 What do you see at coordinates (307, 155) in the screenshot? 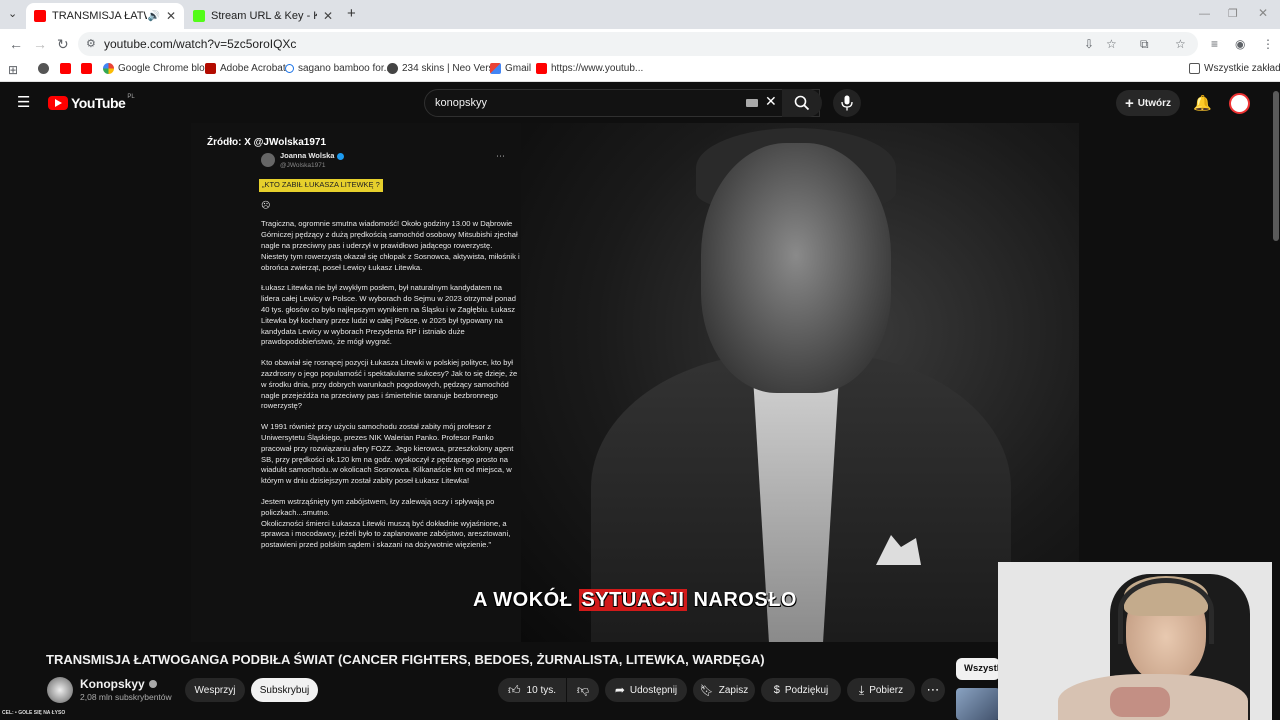
I see `tweet-author: Joanna Wolska` at bounding box center [307, 155].